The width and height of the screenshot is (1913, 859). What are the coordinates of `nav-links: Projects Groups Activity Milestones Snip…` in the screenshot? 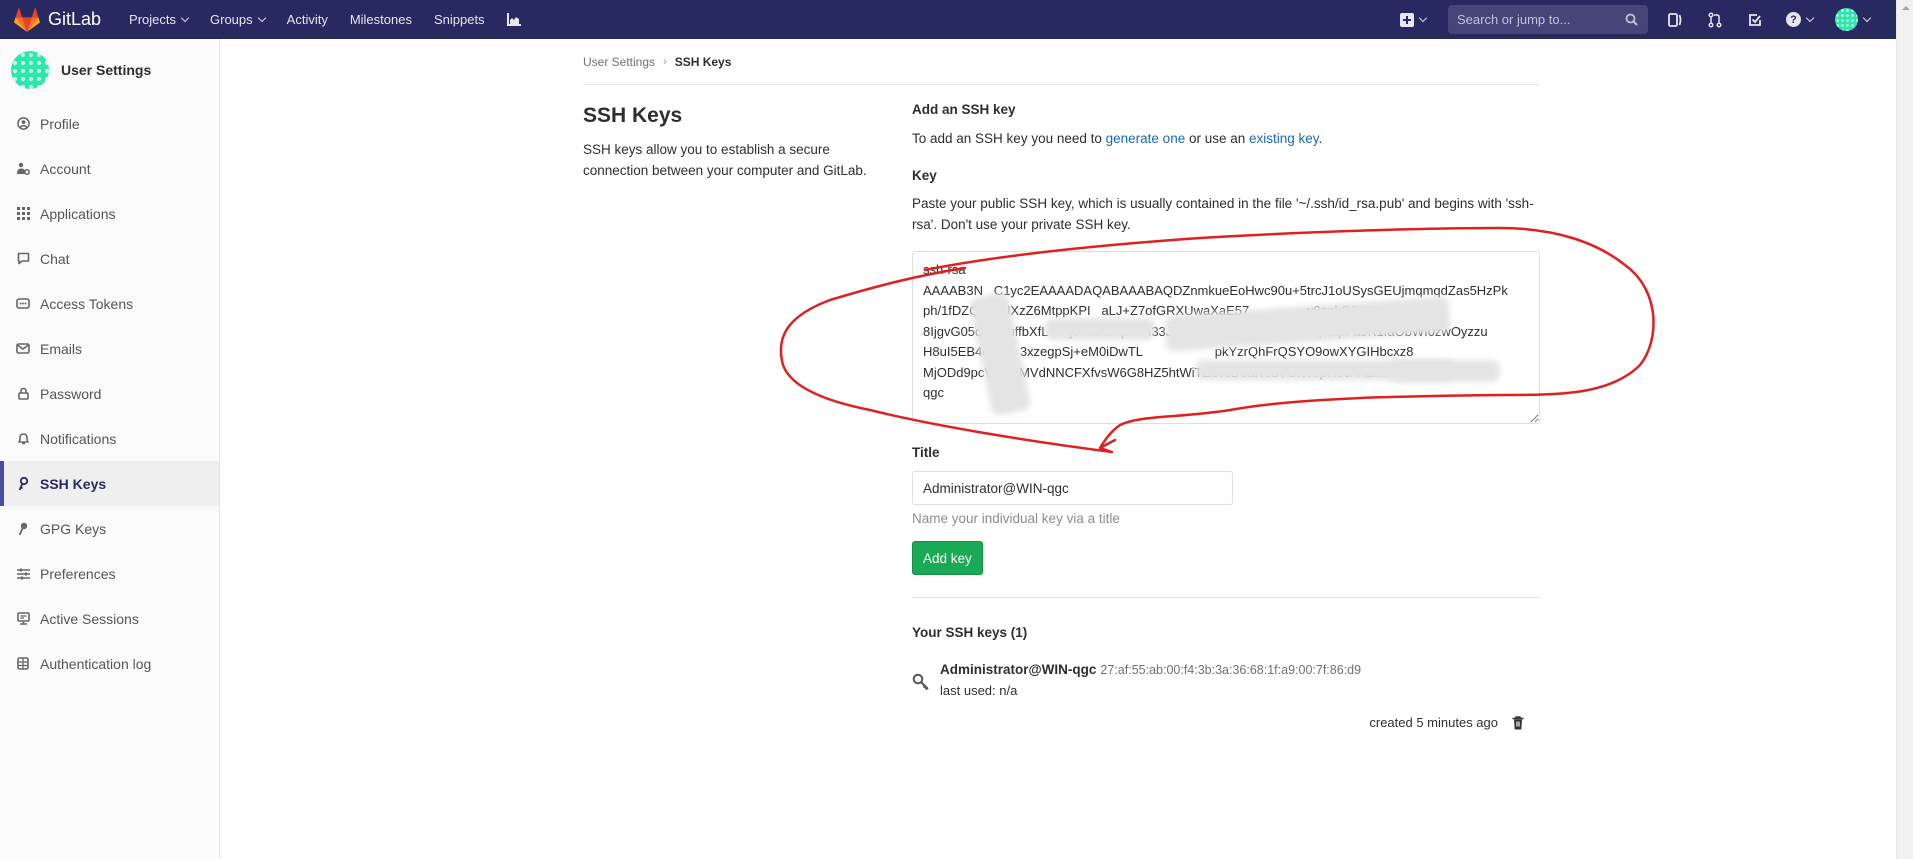 It's located at (336, 19).